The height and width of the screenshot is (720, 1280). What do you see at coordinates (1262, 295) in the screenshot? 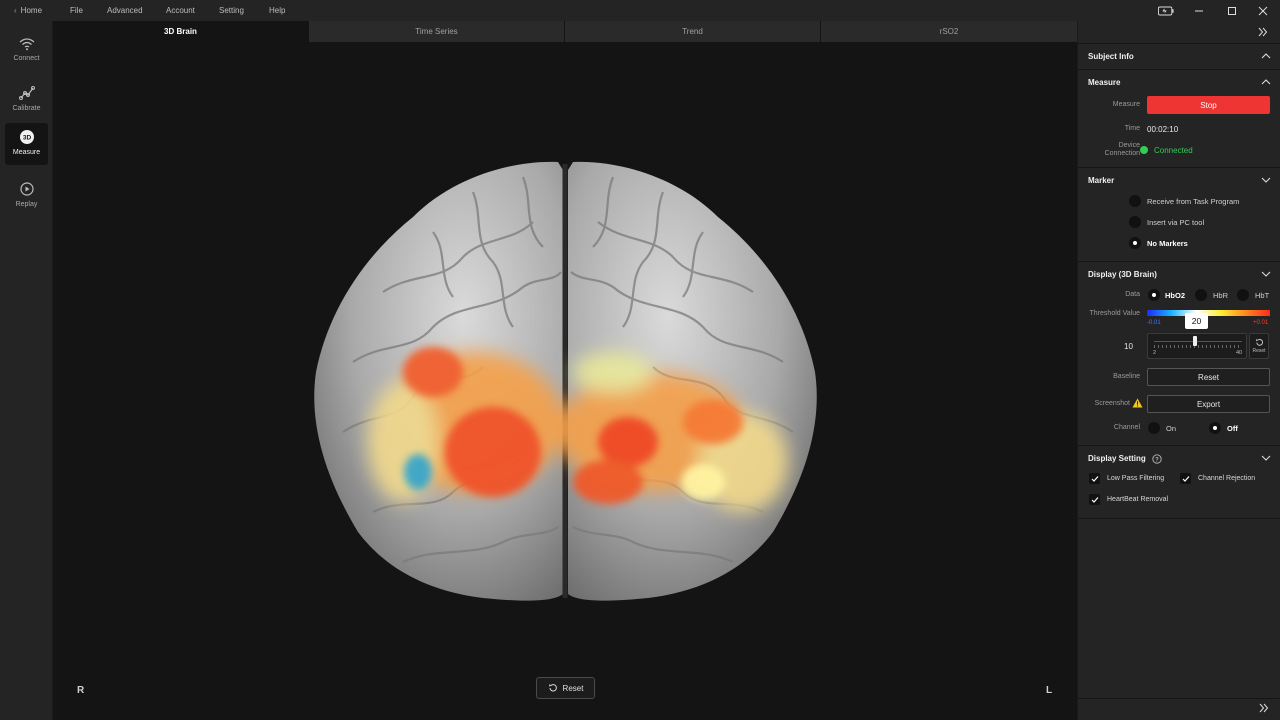
I see `data-option-label: HbT` at bounding box center [1262, 295].